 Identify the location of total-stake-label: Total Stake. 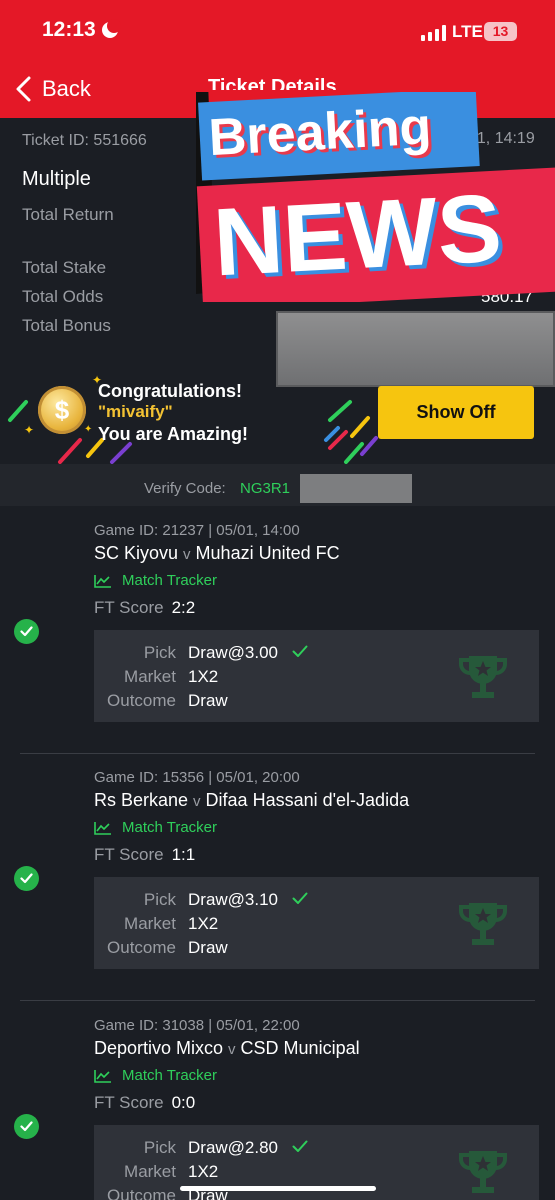
(64, 267).